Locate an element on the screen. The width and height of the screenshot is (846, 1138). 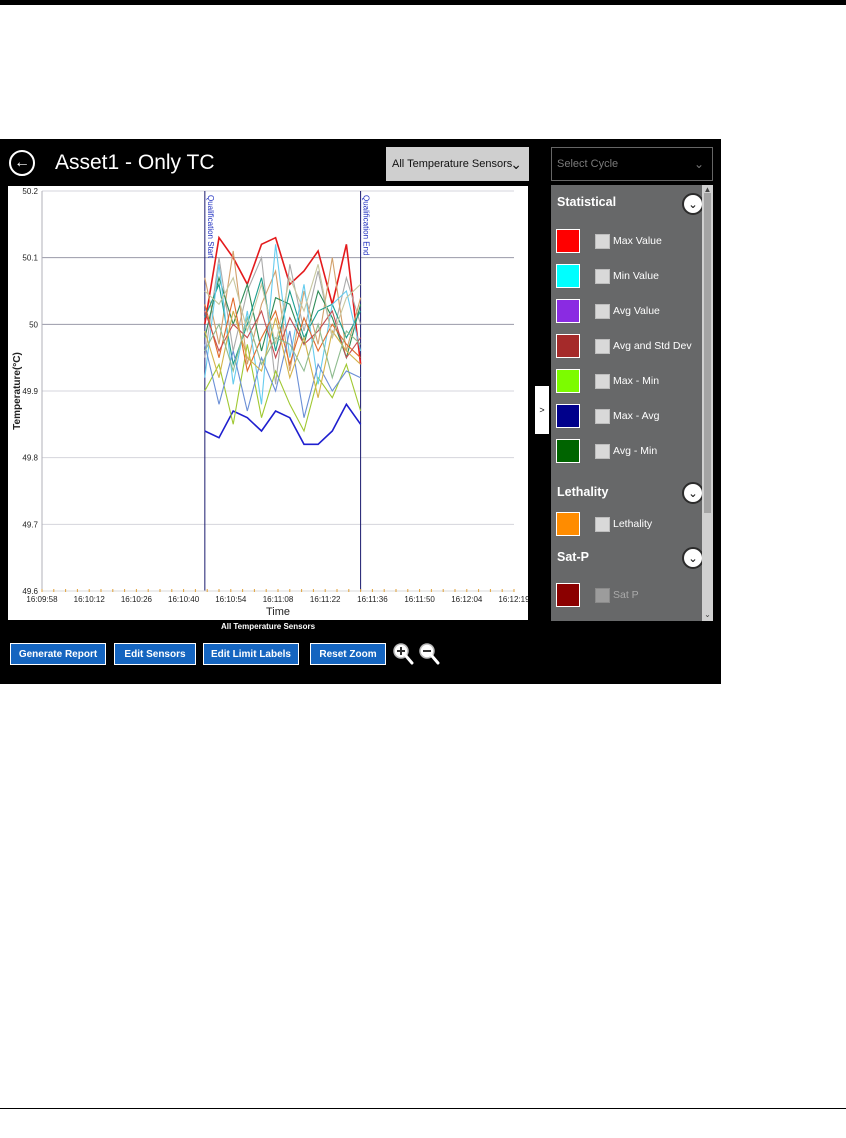
zoom-in-icon is located at coordinates (403, 654).